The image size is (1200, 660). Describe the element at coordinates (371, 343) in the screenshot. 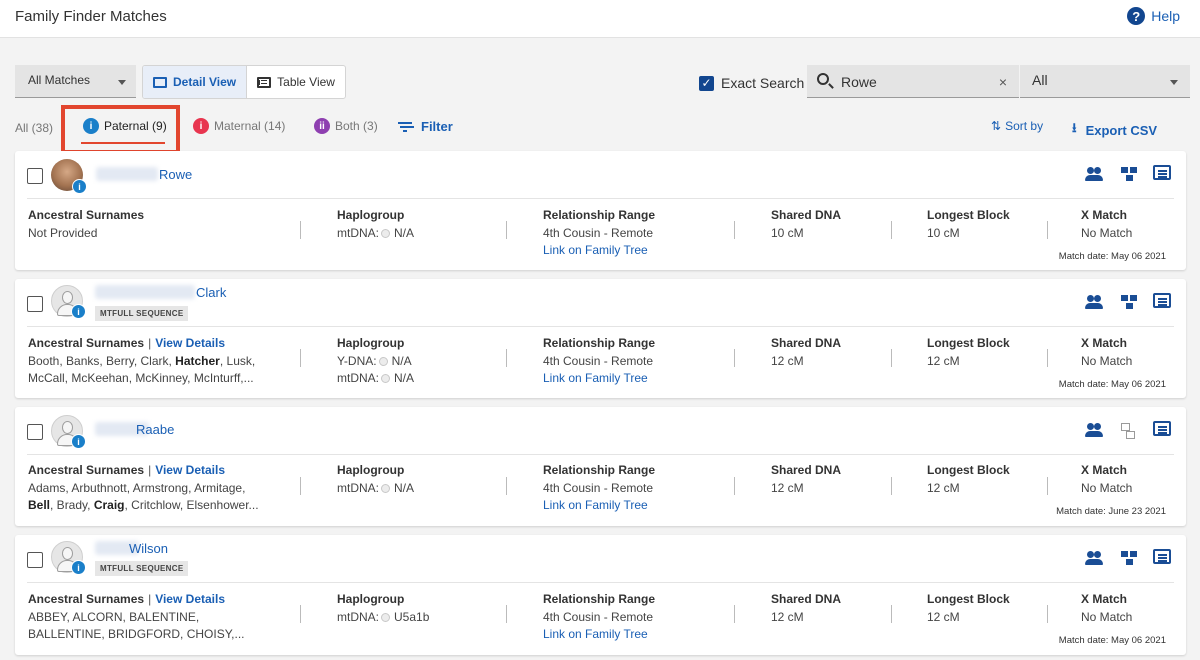

I see `haplogroup-header: Haplogroup` at that location.